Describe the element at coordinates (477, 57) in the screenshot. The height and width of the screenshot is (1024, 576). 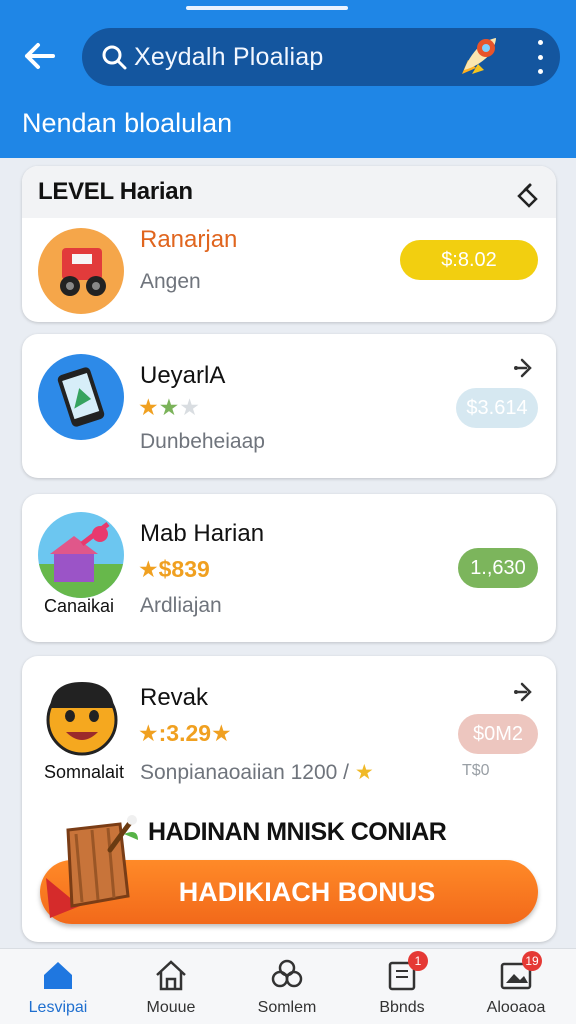
I see `rocket-icon` at that location.